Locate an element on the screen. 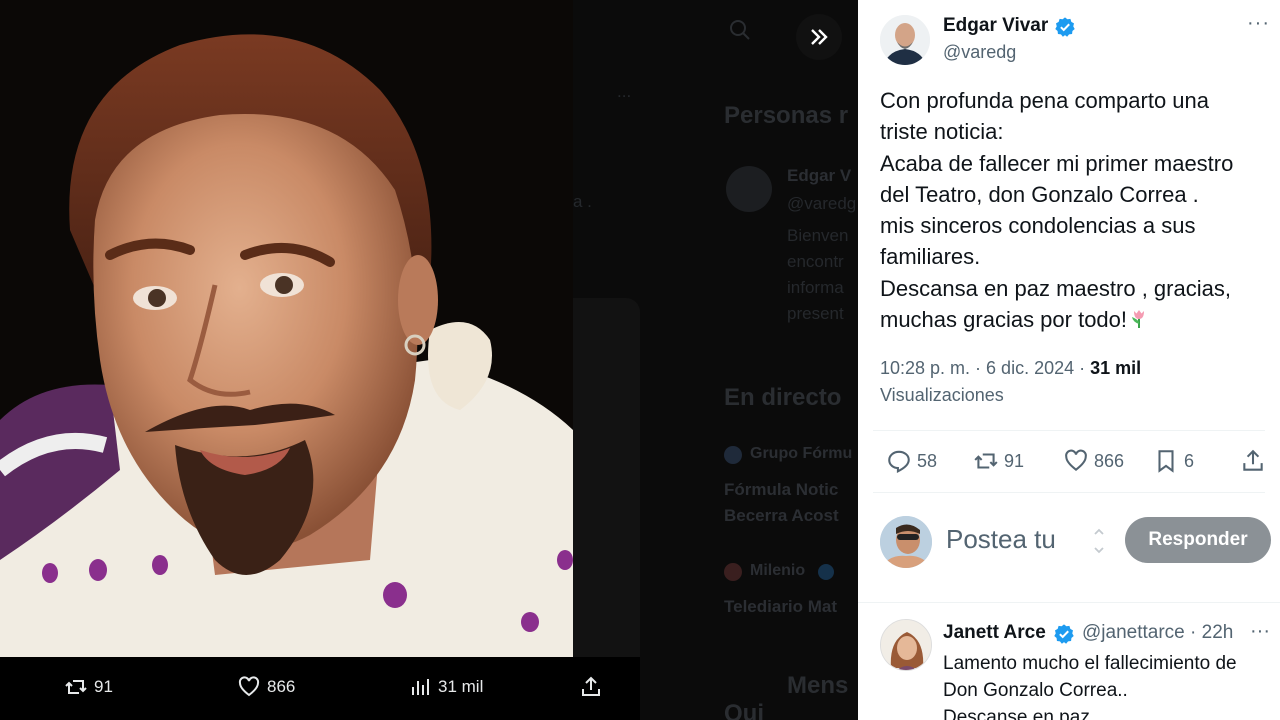  dim-text-fragment: a . is located at coordinates (582, 201).